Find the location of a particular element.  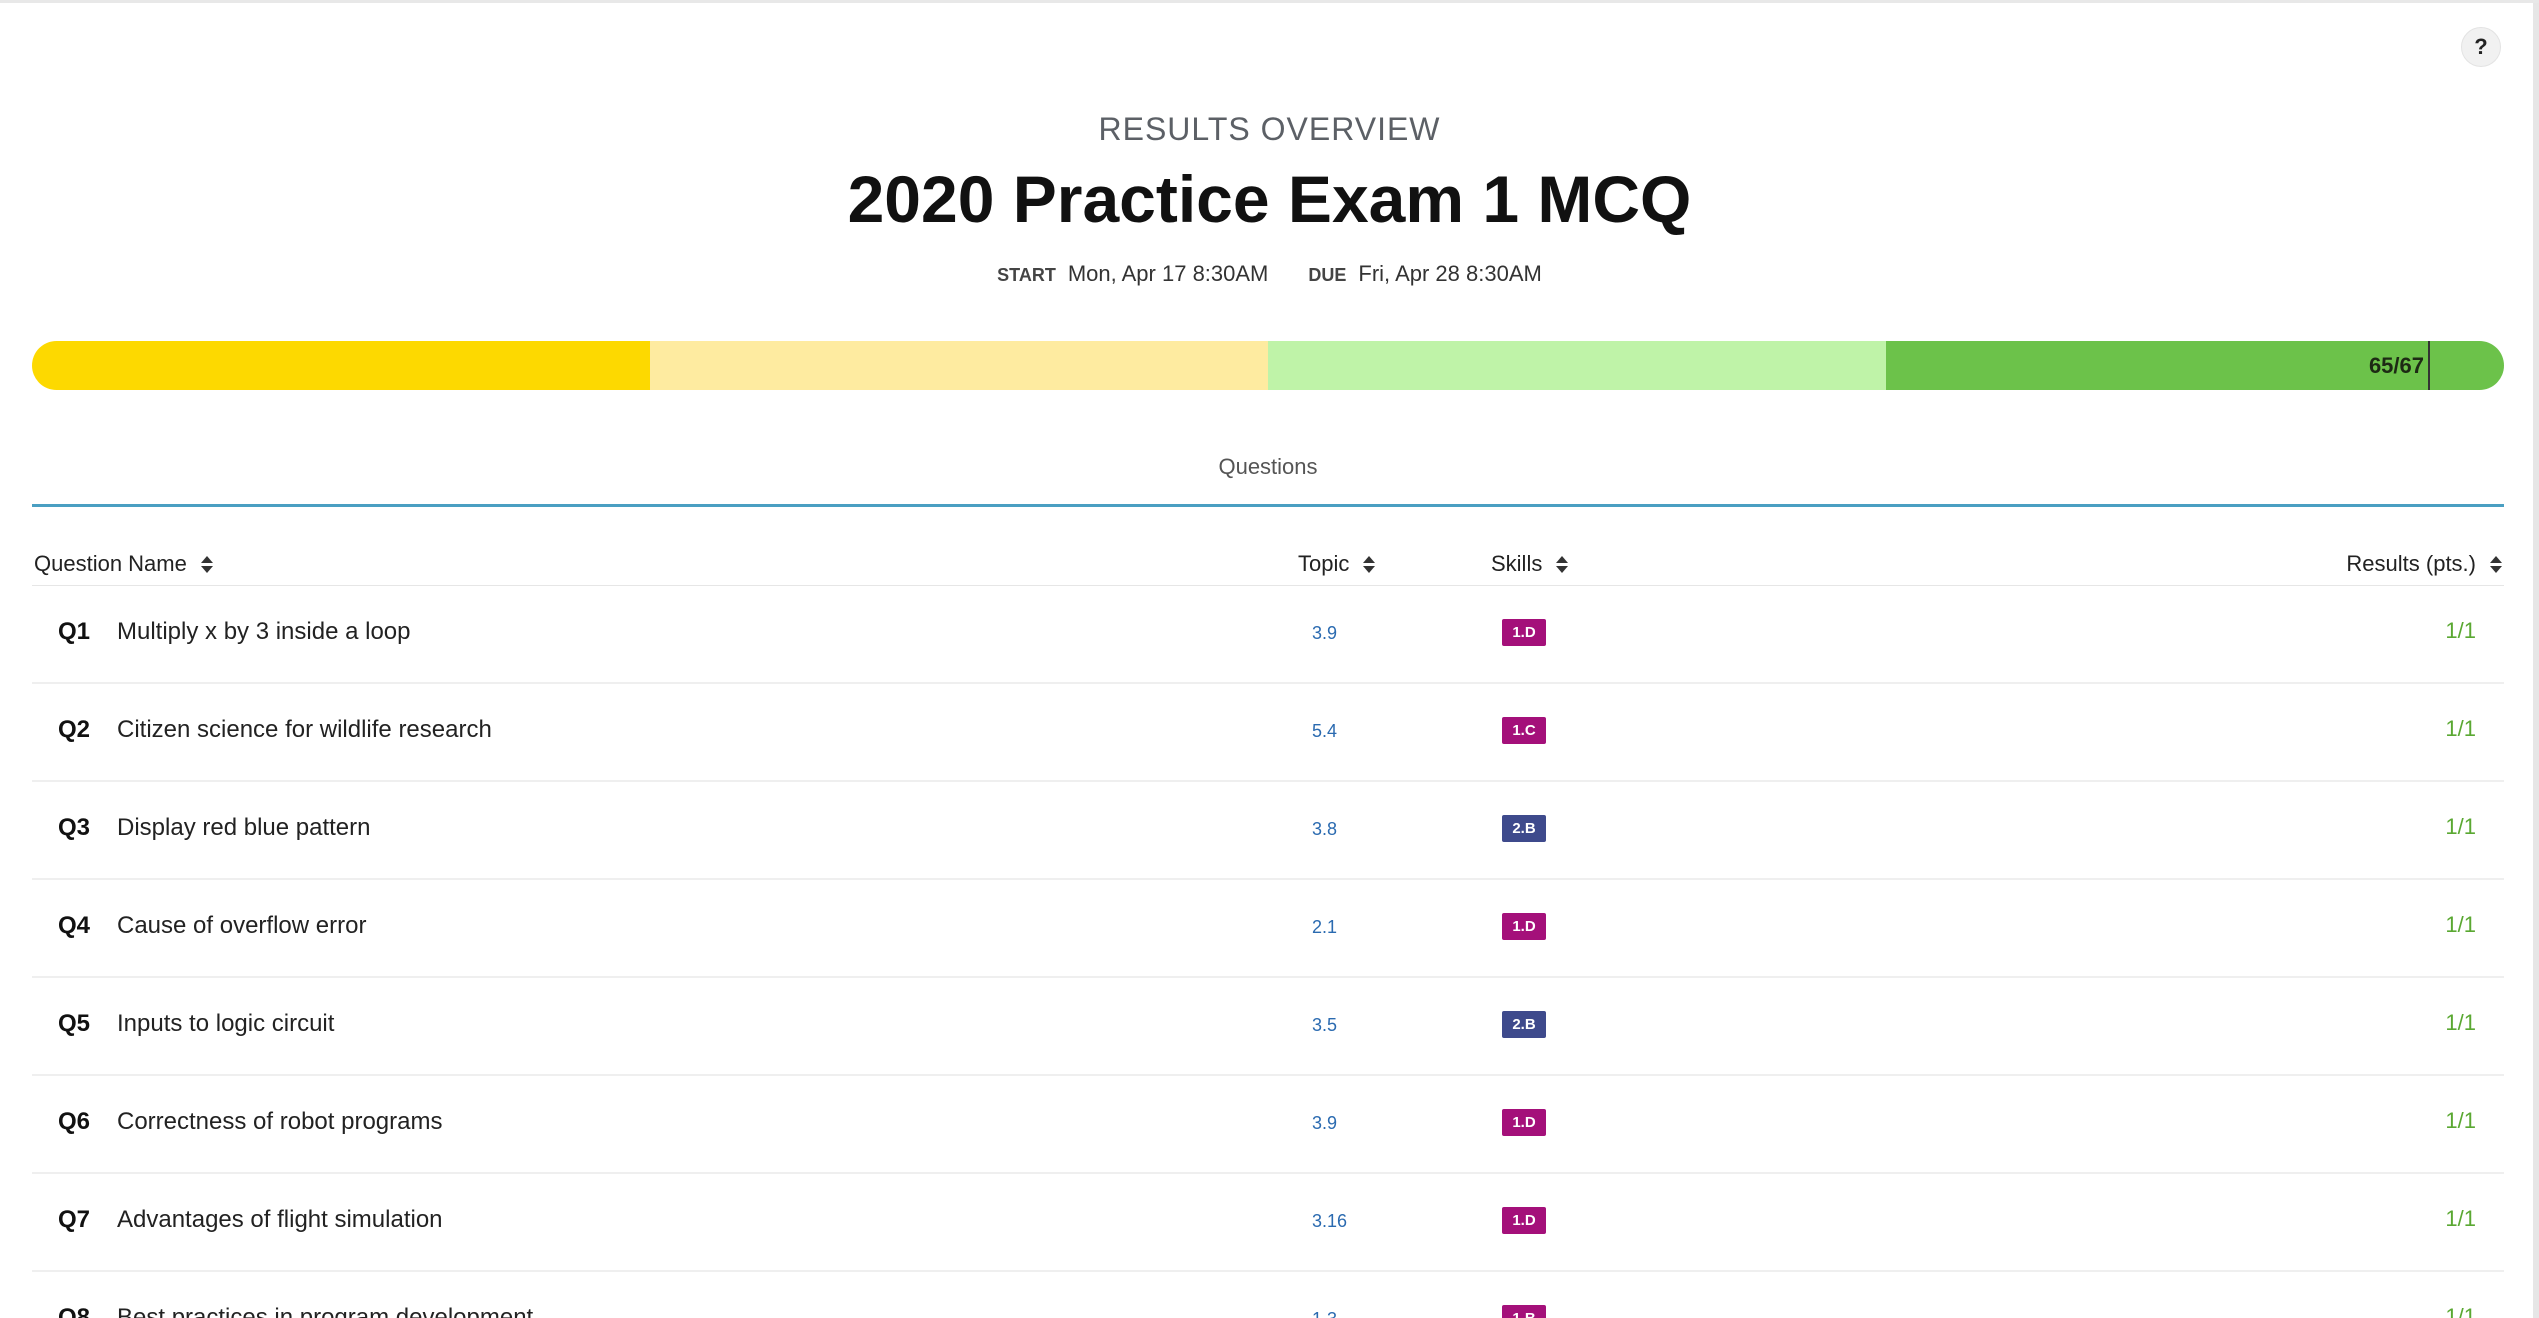

topic-code: 1.3 is located at coordinates (1324, 1313).